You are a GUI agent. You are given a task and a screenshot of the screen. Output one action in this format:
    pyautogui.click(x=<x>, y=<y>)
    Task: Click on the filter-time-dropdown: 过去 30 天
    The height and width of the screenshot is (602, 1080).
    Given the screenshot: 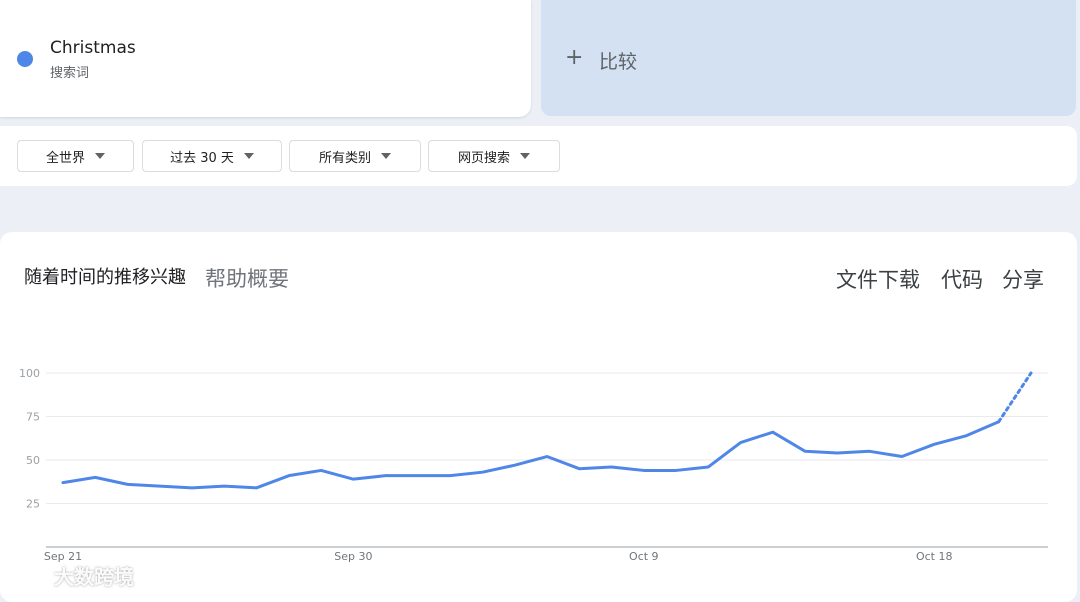 What is the action you would take?
    pyautogui.click(x=212, y=156)
    